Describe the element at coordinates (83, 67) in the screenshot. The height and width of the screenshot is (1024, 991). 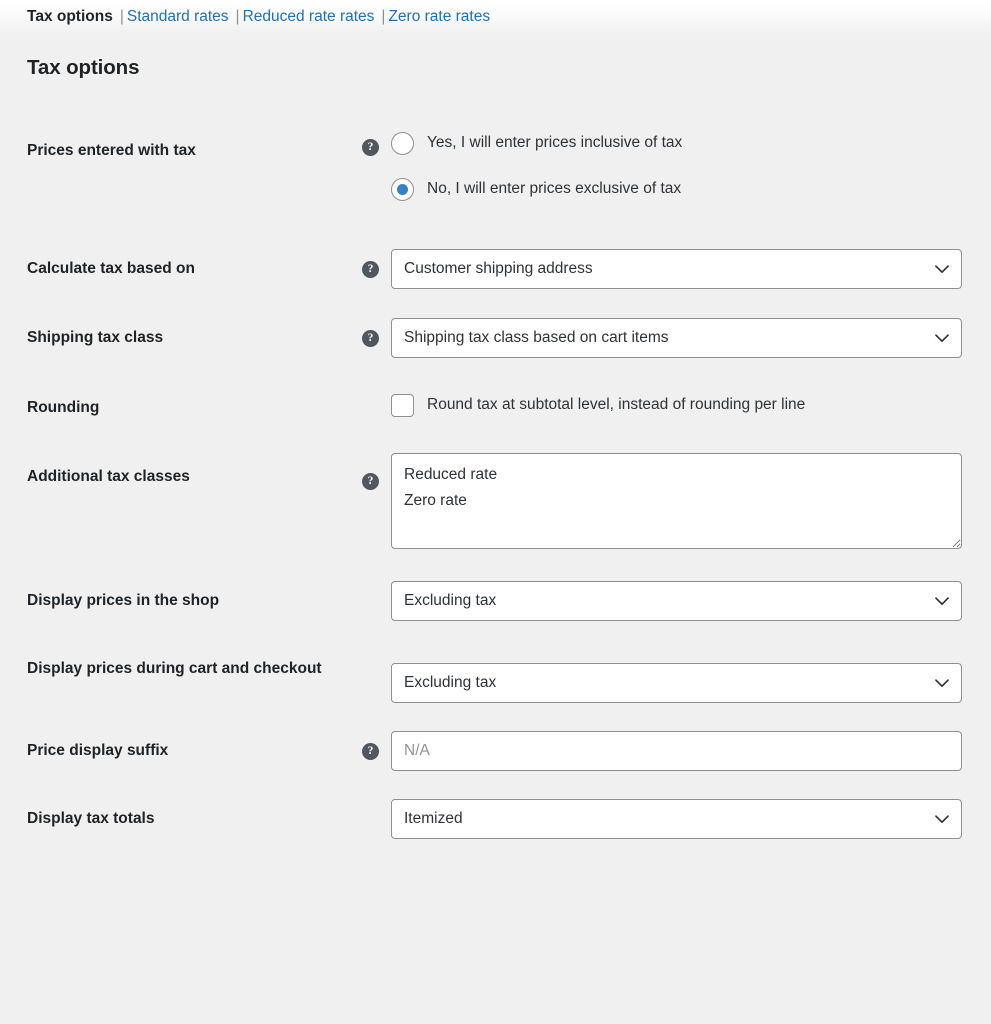
I see `page-title: Tax options` at that location.